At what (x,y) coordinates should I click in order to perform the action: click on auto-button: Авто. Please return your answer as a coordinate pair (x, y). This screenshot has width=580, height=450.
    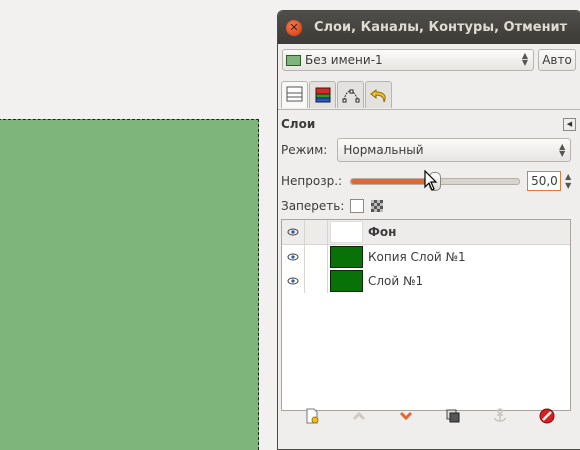
    Looking at the image, I should click on (557, 60).